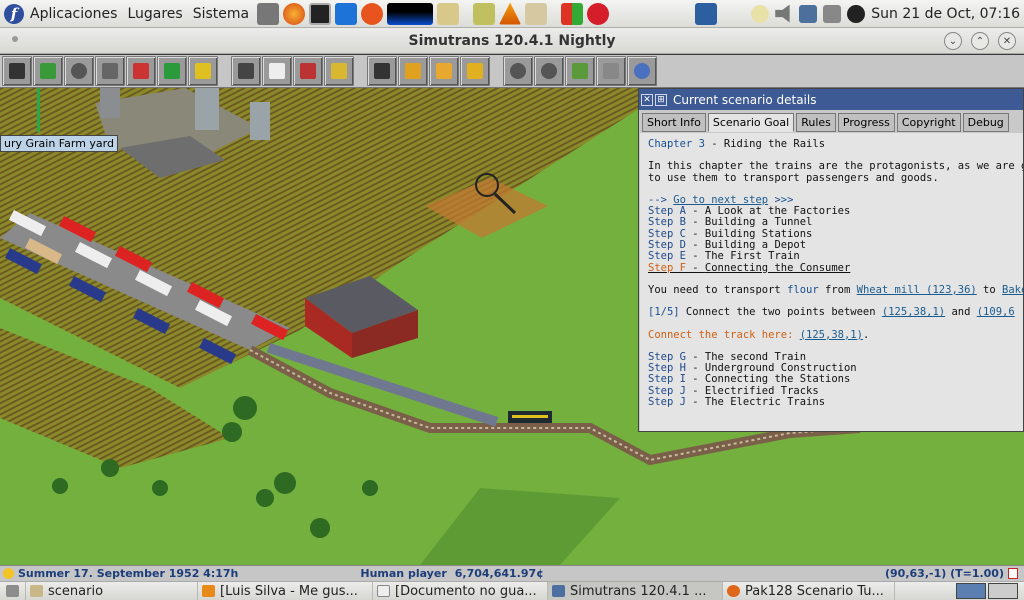  I want to click on close-button: ✕, so click(1007, 41).